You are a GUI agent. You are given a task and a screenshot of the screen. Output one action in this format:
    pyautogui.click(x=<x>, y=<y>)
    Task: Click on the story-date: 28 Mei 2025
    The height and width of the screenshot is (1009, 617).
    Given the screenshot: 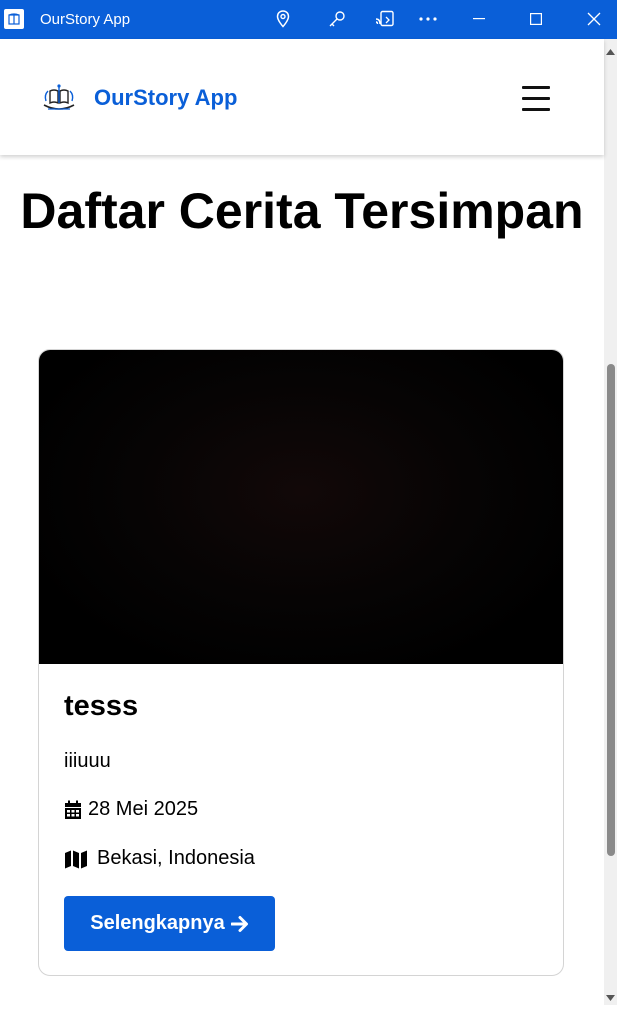 What is the action you would take?
    pyautogui.click(x=131, y=809)
    